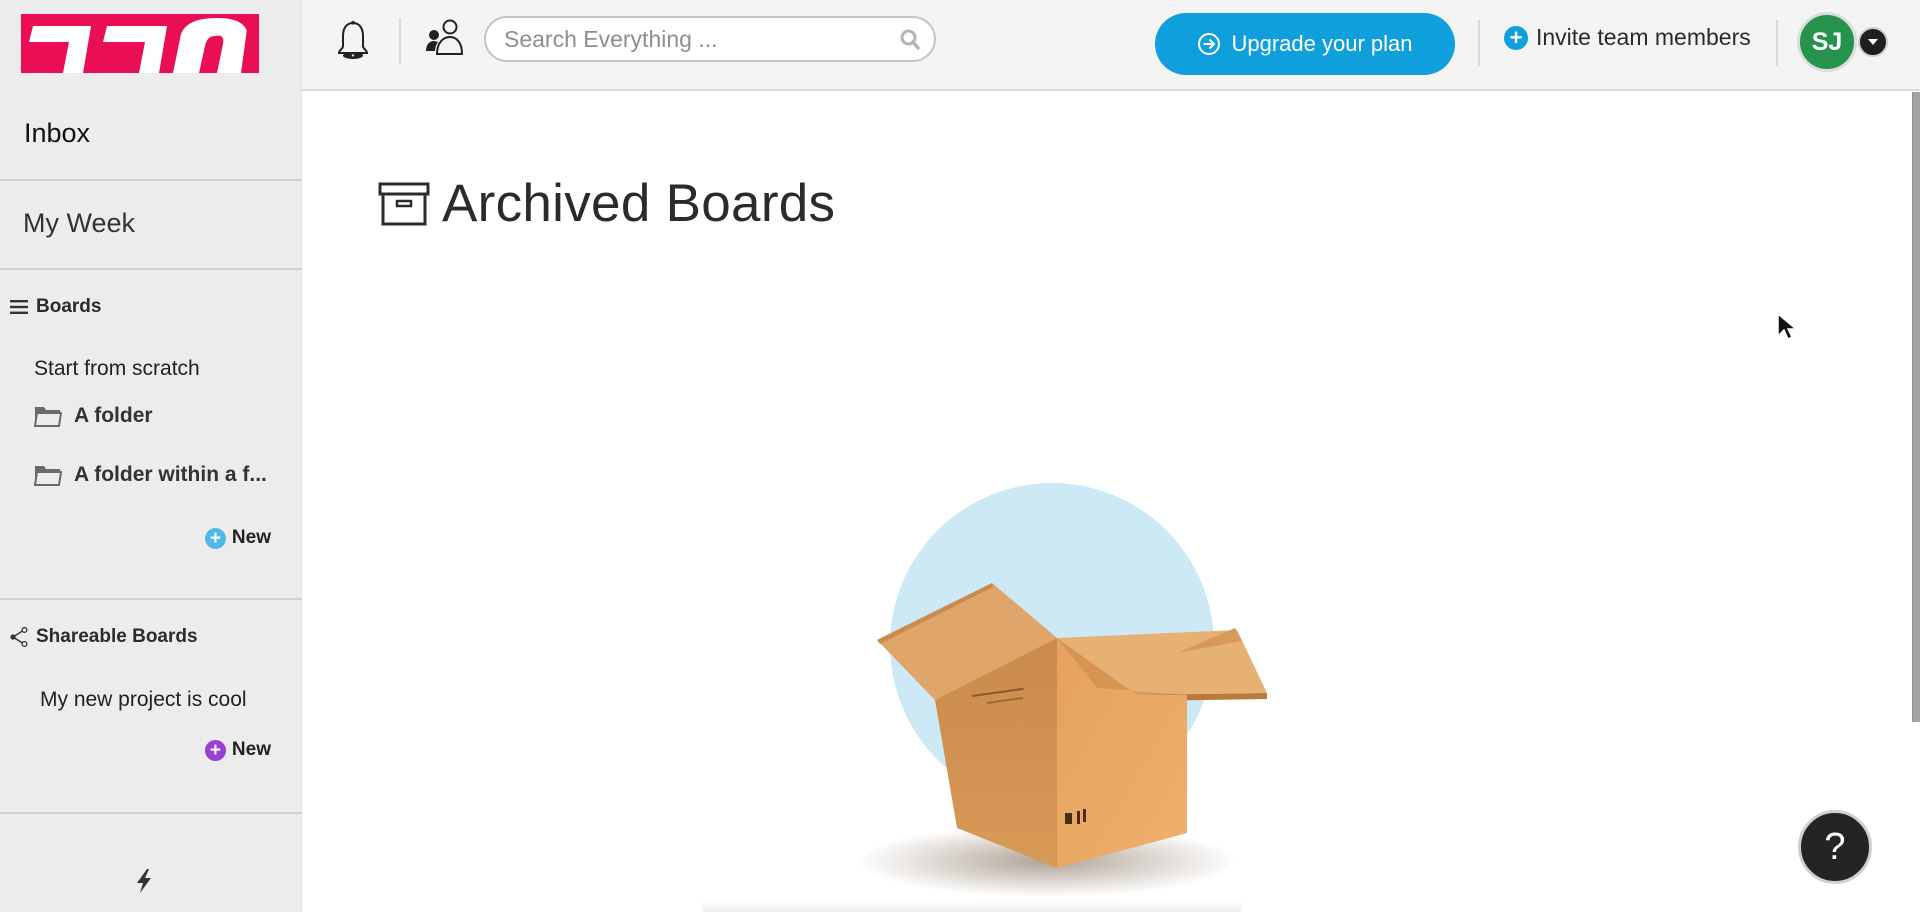 This screenshot has width=1920, height=912. What do you see at coordinates (117, 369) in the screenshot?
I see `board-link: Start from scratch` at bounding box center [117, 369].